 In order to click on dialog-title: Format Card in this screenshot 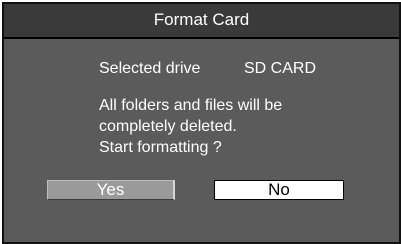, I will do `click(201, 19)`.